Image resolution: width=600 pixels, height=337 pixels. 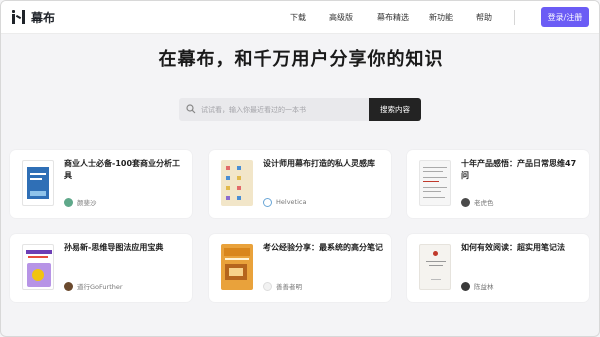 I want to click on author-name: 陈益林, so click(x=484, y=286).